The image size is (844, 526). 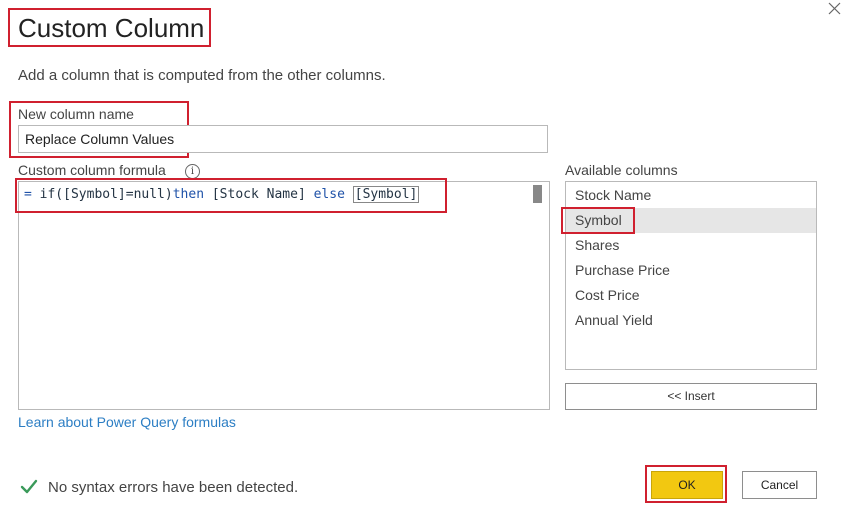 I want to click on formula-if: if([Symbol]=null), so click(x=106, y=194).